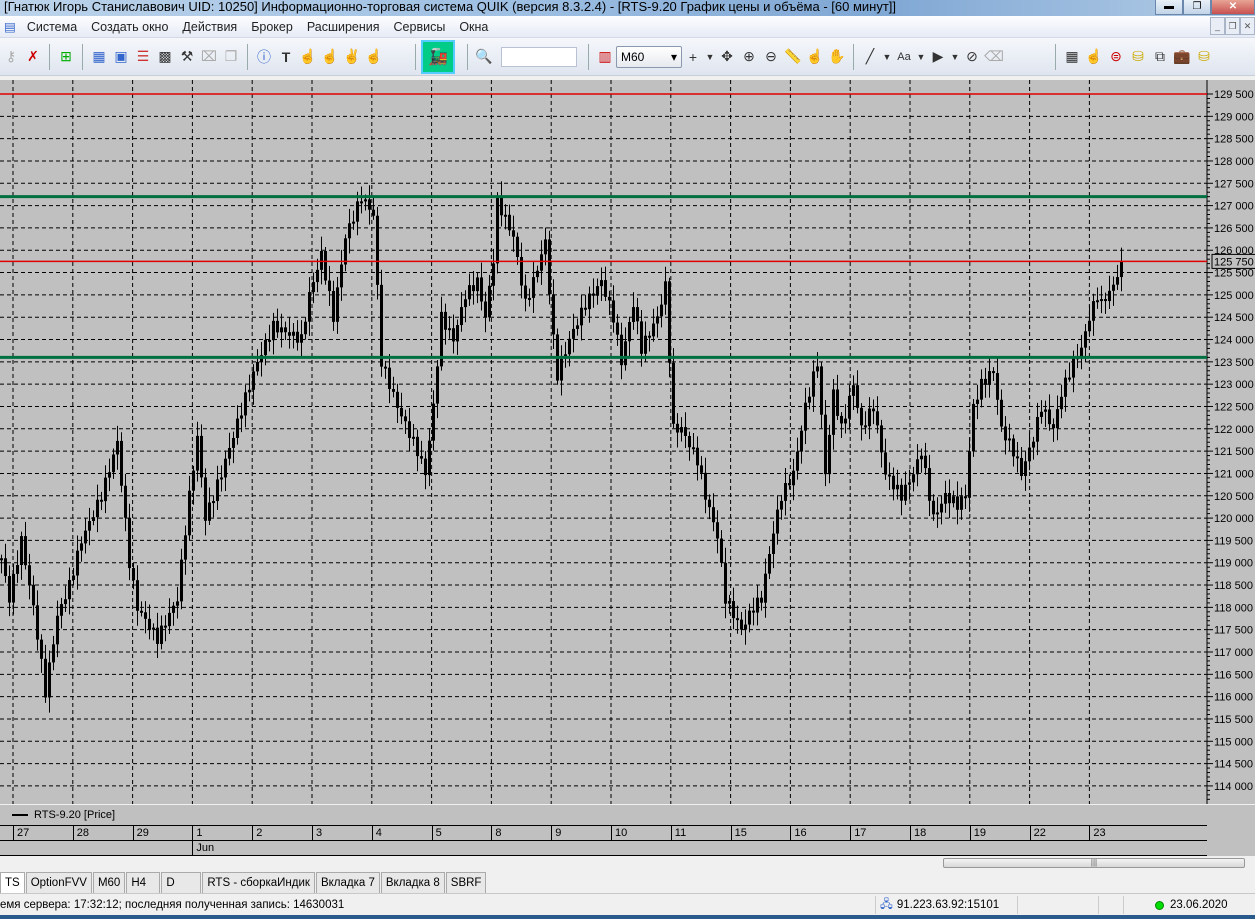 The width and height of the screenshot is (1255, 919). What do you see at coordinates (1217, 26) in the screenshot?
I see `mdi-minimize-button: _` at bounding box center [1217, 26].